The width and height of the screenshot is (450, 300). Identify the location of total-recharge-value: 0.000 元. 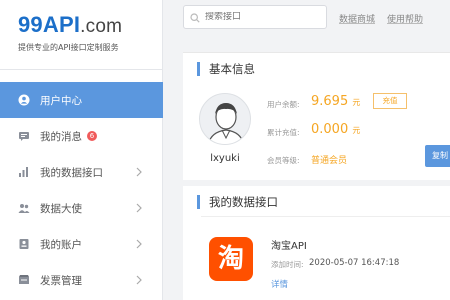
(335, 129).